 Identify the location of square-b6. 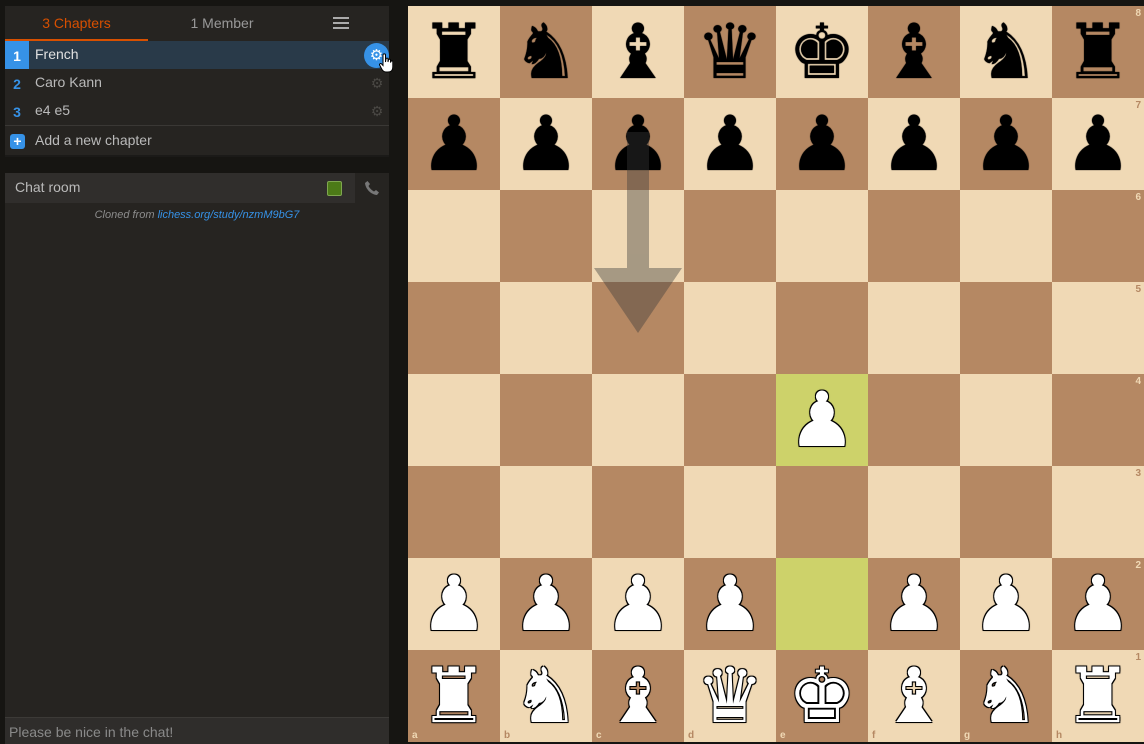
(546, 236).